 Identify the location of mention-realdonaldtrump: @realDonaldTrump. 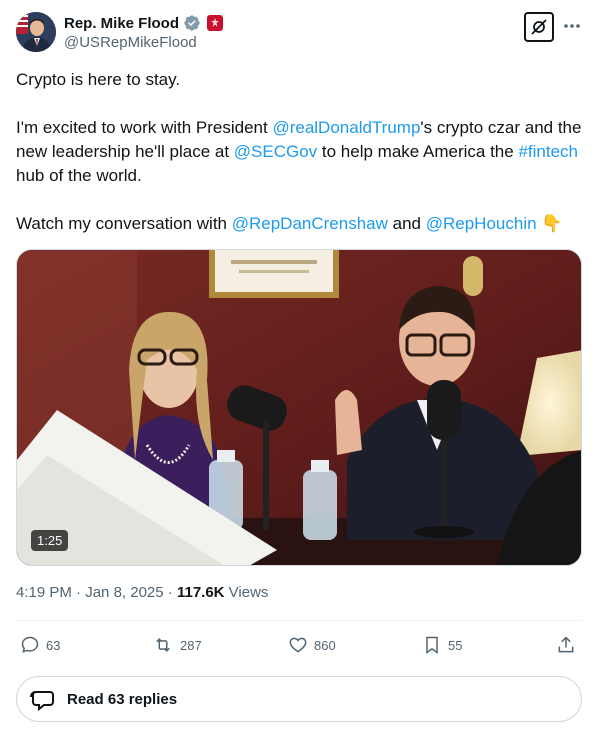
(346, 127).